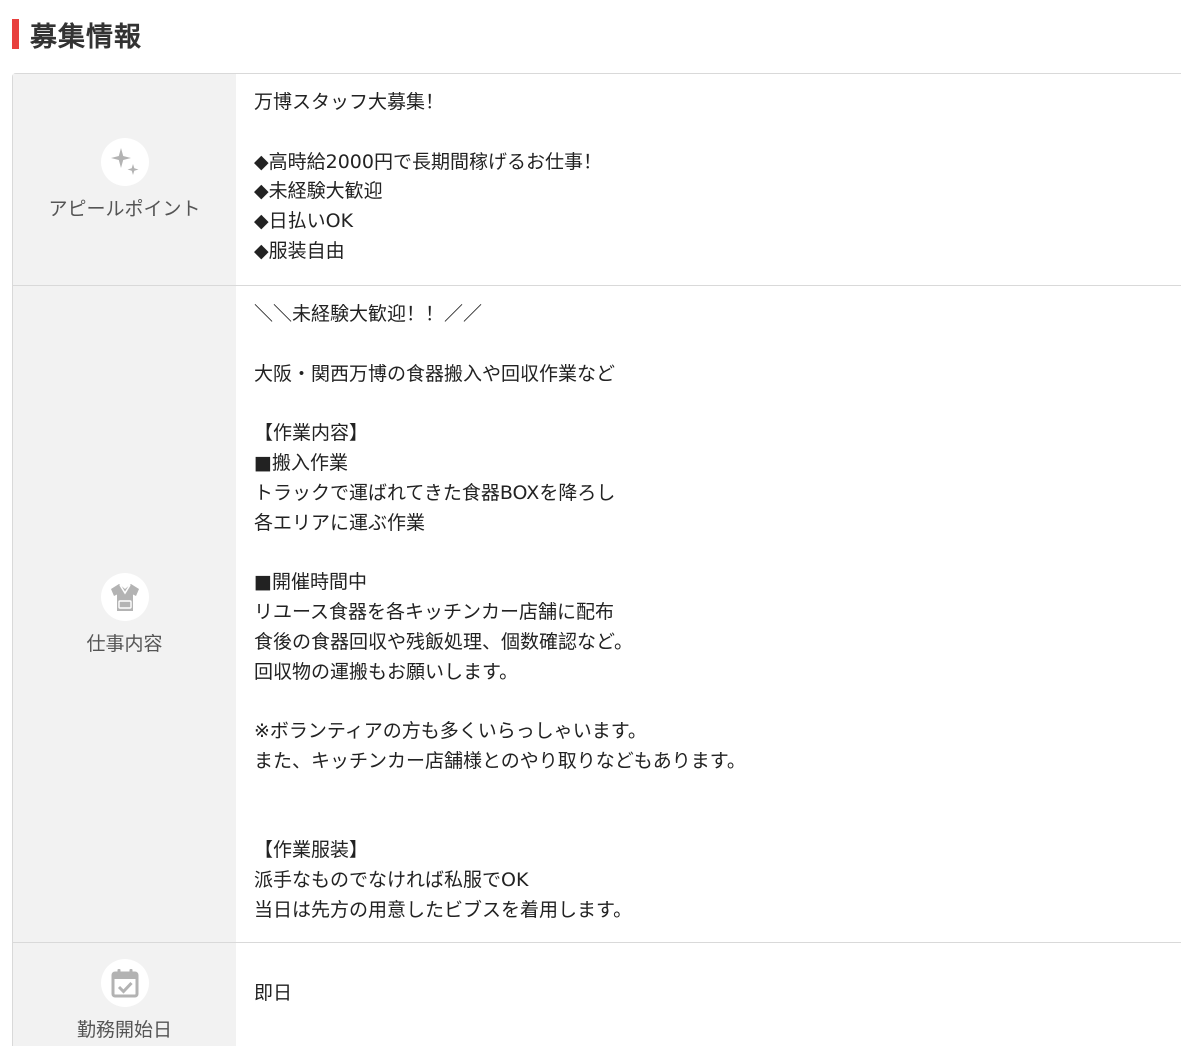 This screenshot has width=1181, height=1046. I want to click on job-description-label: 仕事内容, so click(124, 643).